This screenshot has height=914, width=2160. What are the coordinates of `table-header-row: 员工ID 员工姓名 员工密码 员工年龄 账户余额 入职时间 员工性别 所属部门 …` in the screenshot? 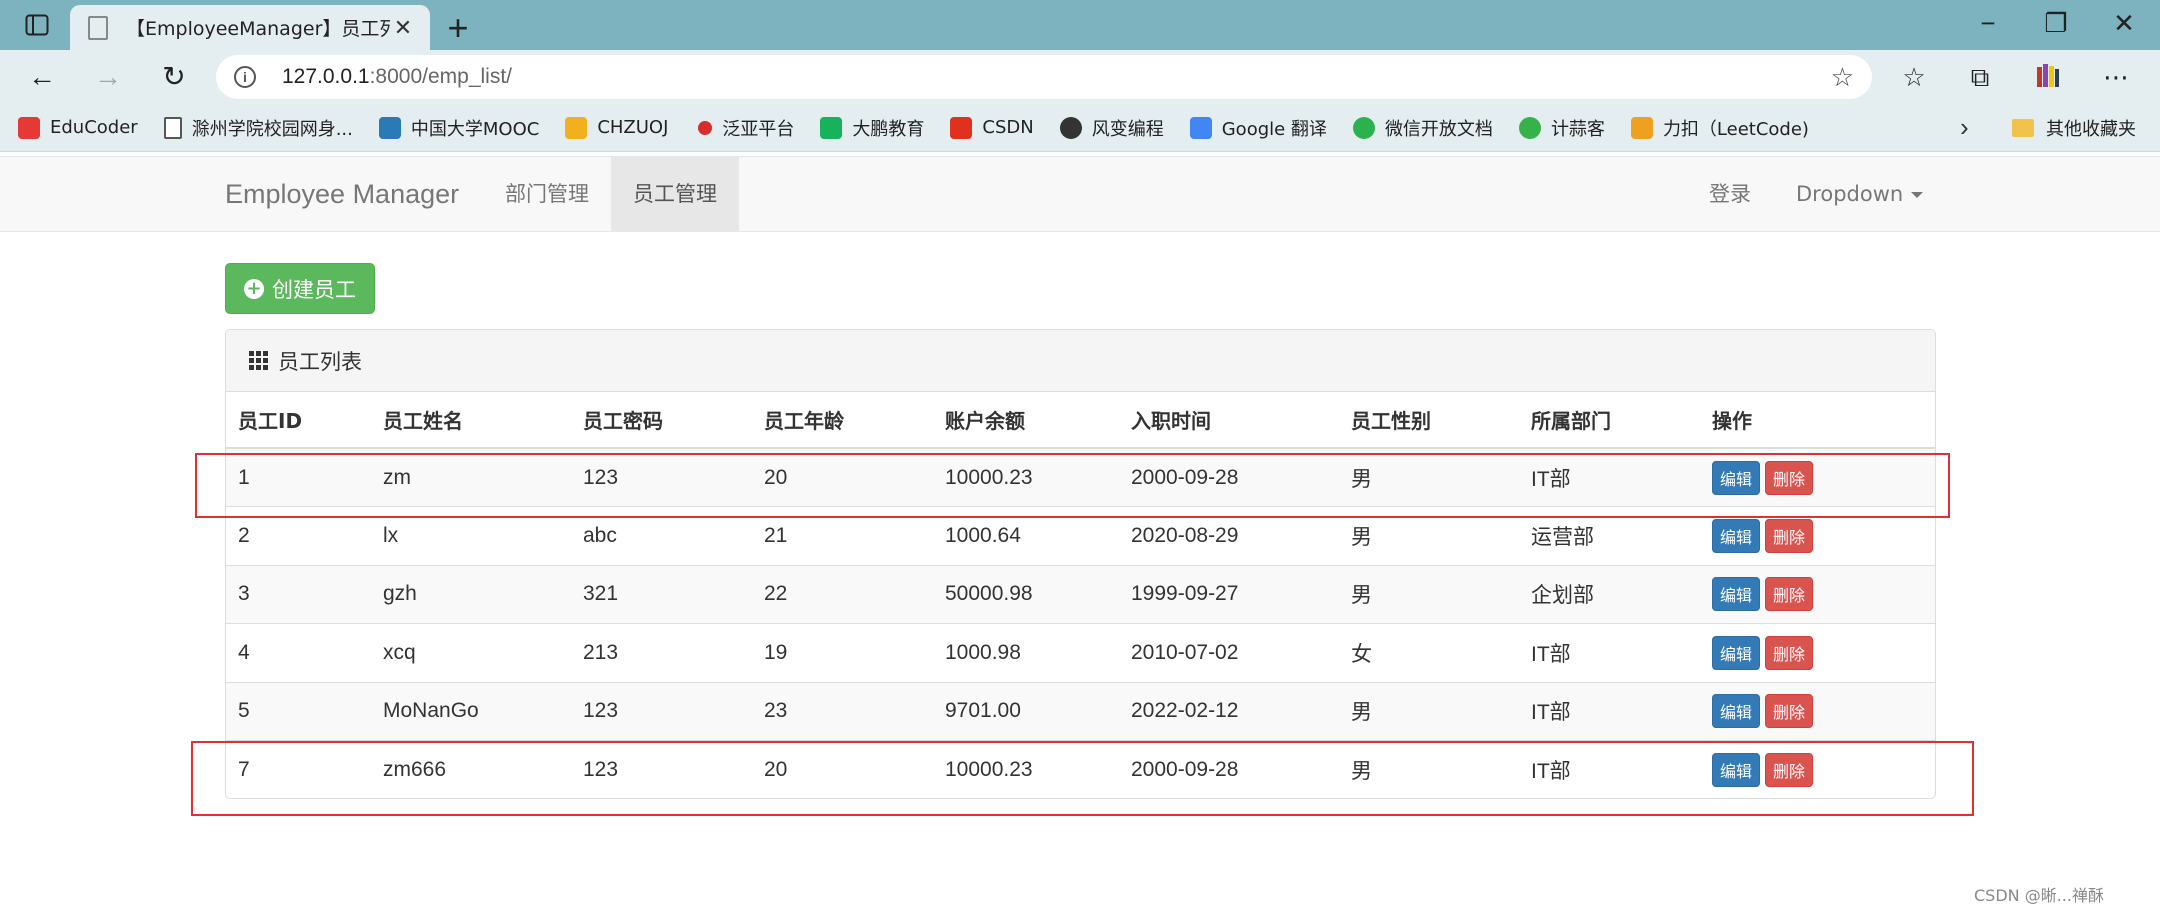 It's located at (1080, 420).